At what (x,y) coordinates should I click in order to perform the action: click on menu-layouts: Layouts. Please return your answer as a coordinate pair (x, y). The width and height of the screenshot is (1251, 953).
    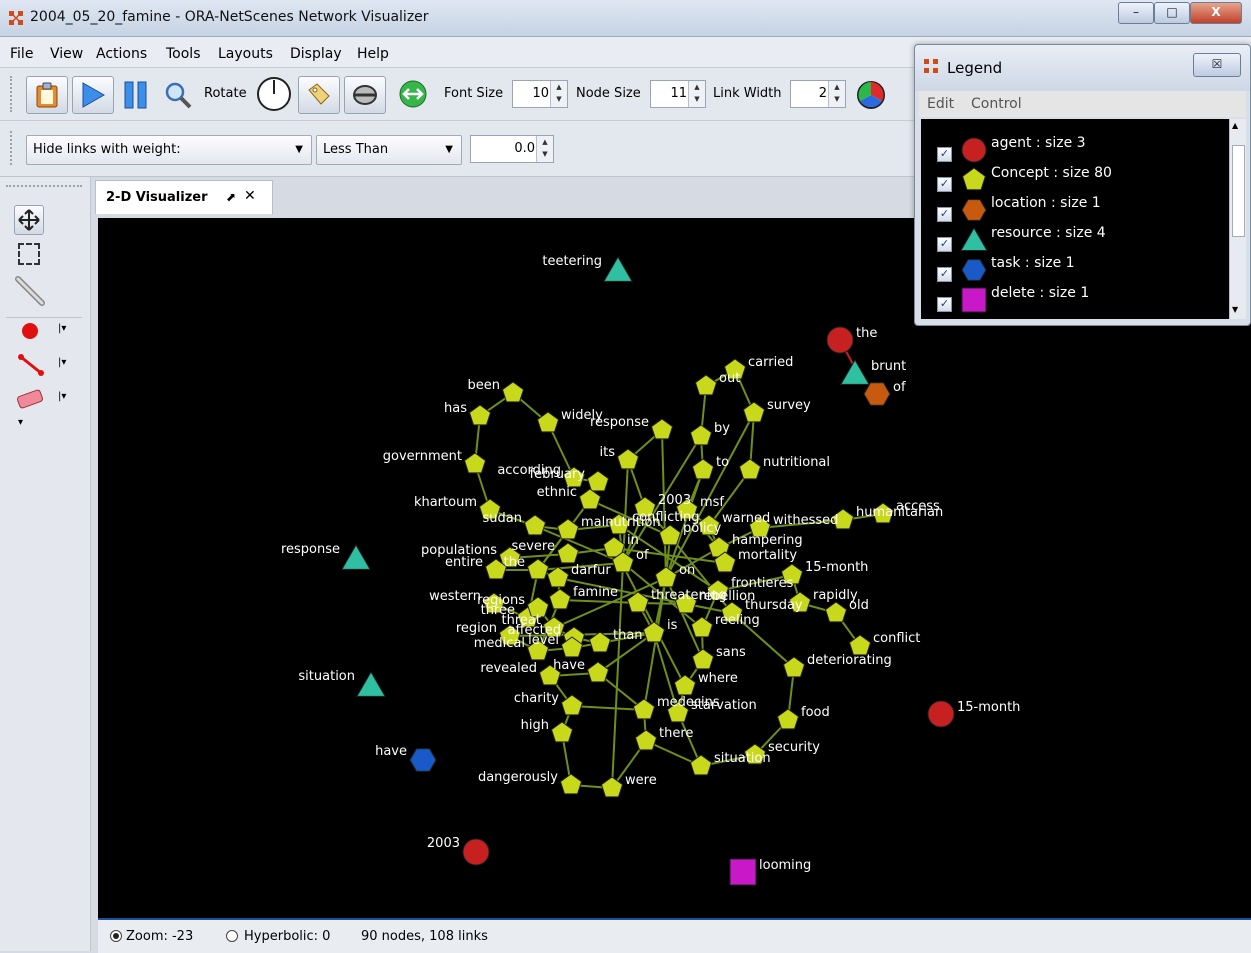
    Looking at the image, I should click on (245, 54).